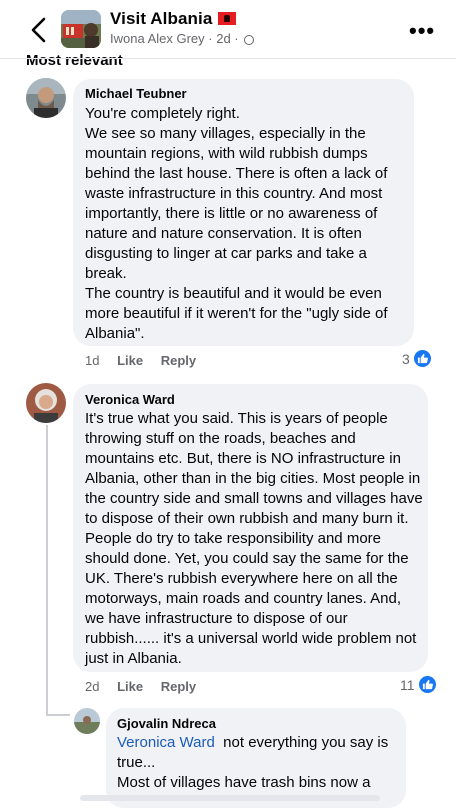  What do you see at coordinates (249, 40) in the screenshot?
I see `globe-icon` at bounding box center [249, 40].